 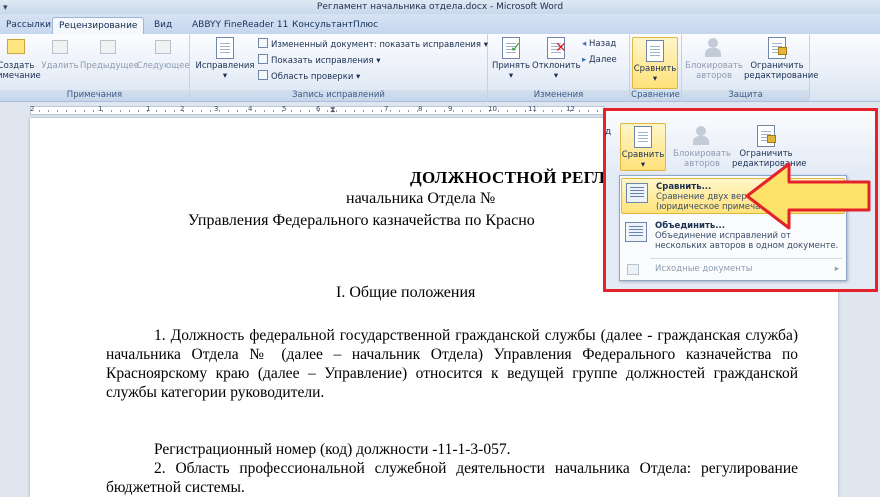 I want to click on block-authors-button: Блокировать авторов, so click(x=714, y=59).